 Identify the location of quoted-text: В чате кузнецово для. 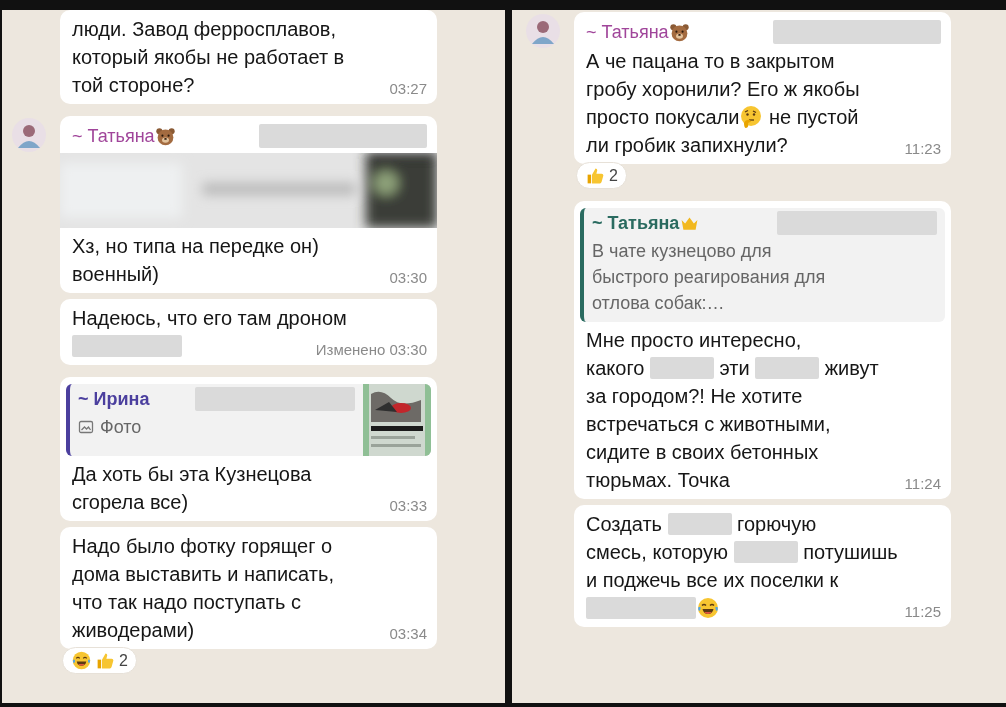
(682, 251).